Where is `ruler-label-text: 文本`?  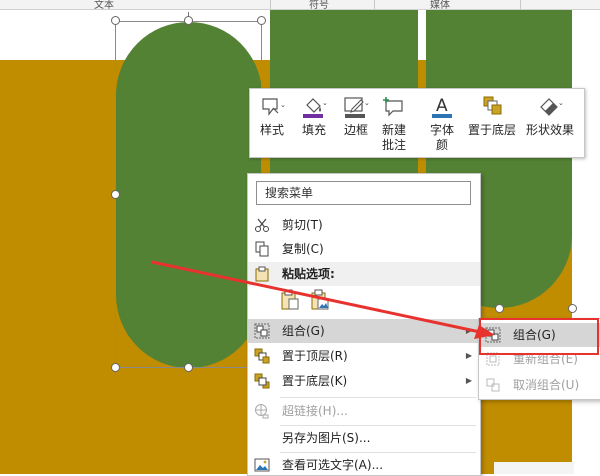 ruler-label-text: 文本 is located at coordinates (104, 5).